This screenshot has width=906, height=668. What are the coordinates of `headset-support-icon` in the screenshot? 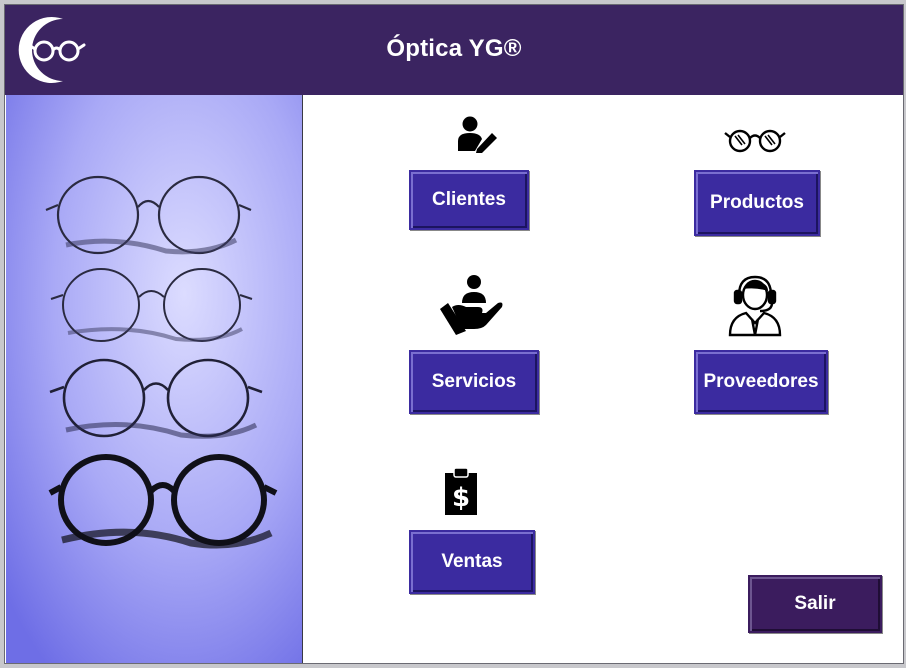 It's located at (755, 306).